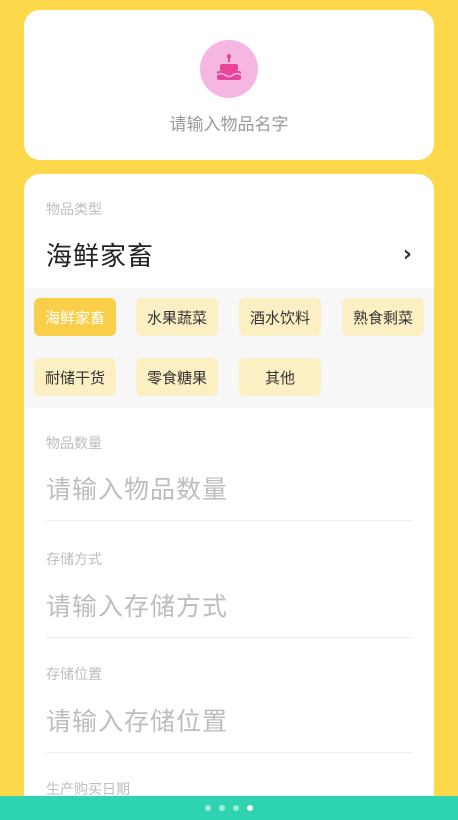 The height and width of the screenshot is (820, 458). Describe the element at coordinates (250, 808) in the screenshot. I see `page-dot-active` at that location.